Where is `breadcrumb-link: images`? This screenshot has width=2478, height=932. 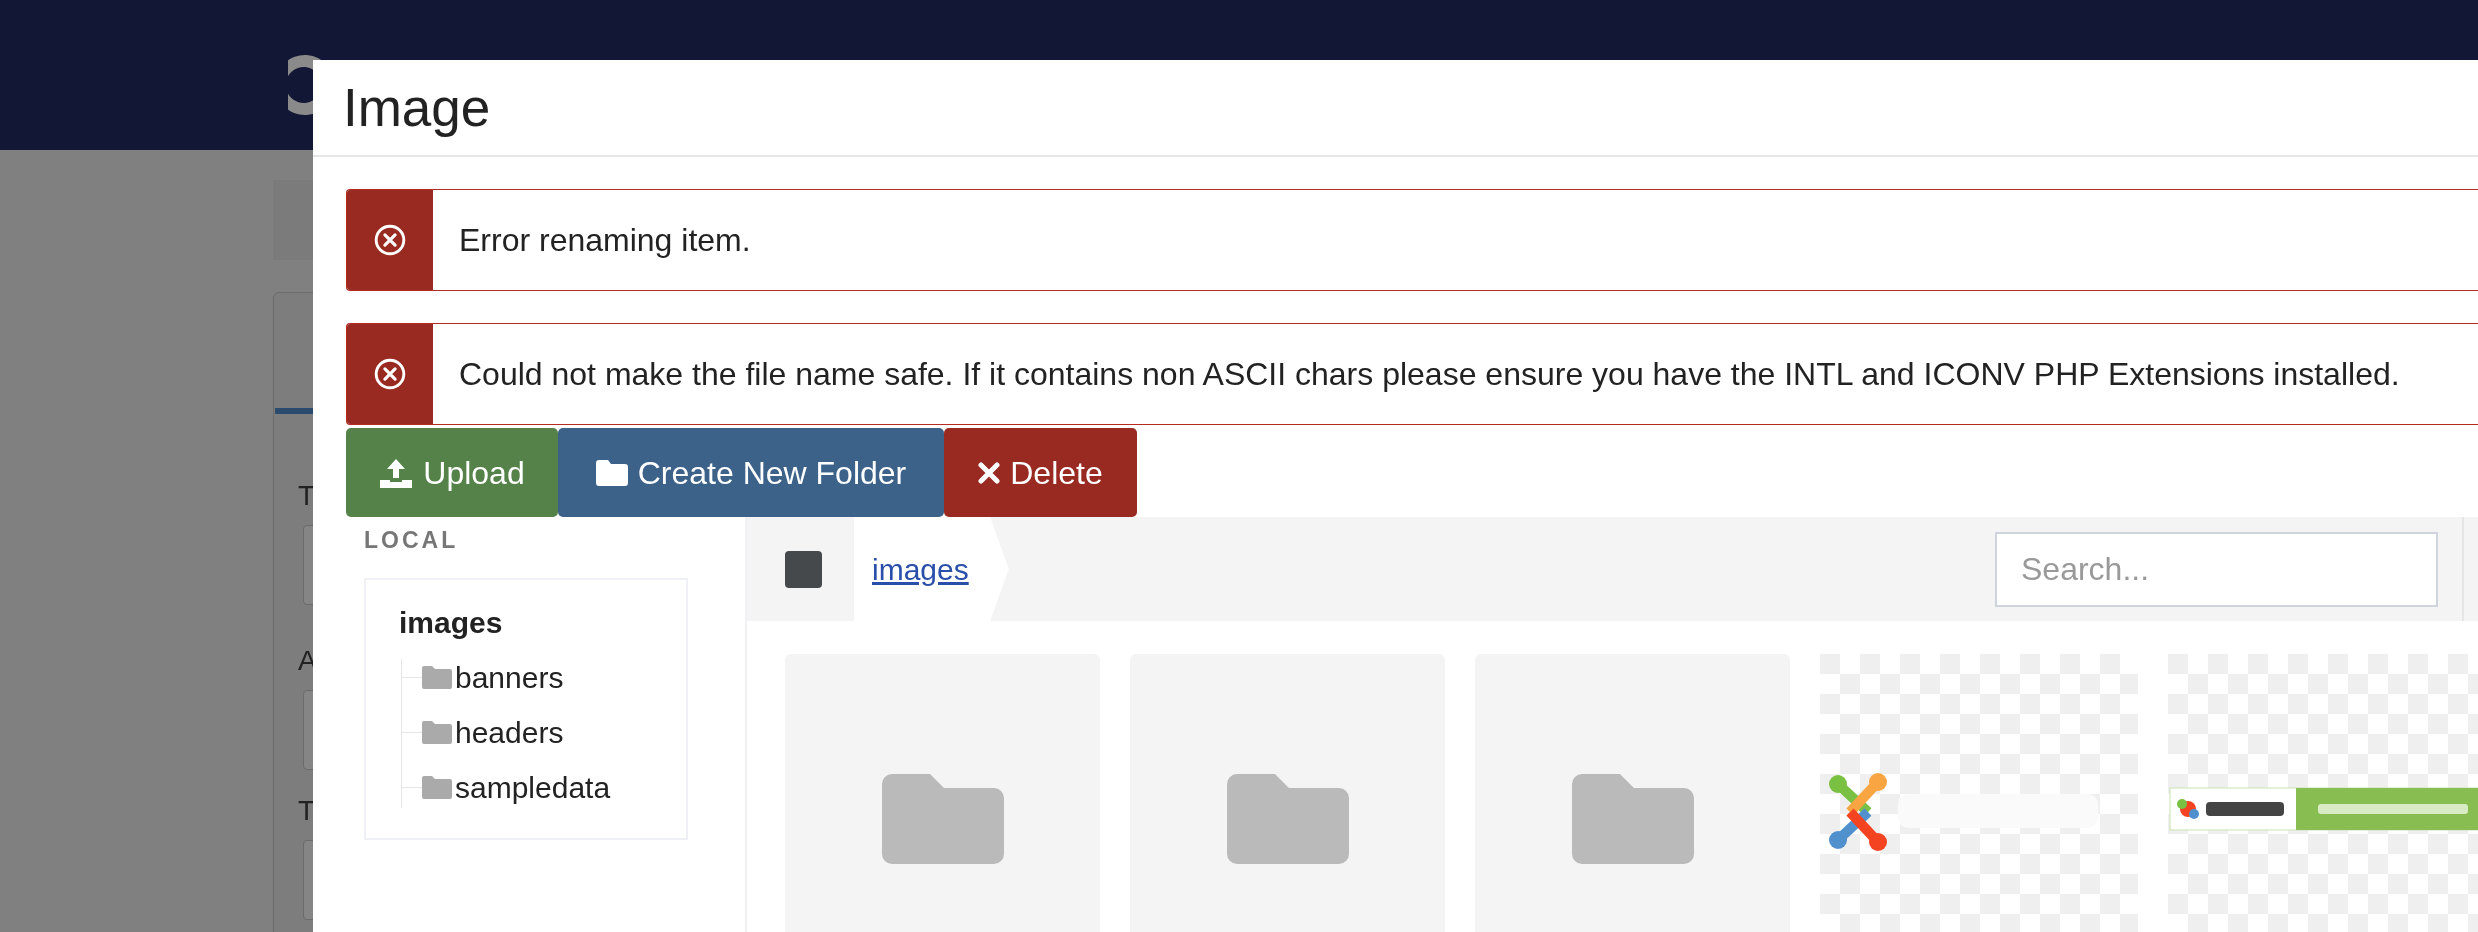 breadcrumb-link: images is located at coordinates (920, 569).